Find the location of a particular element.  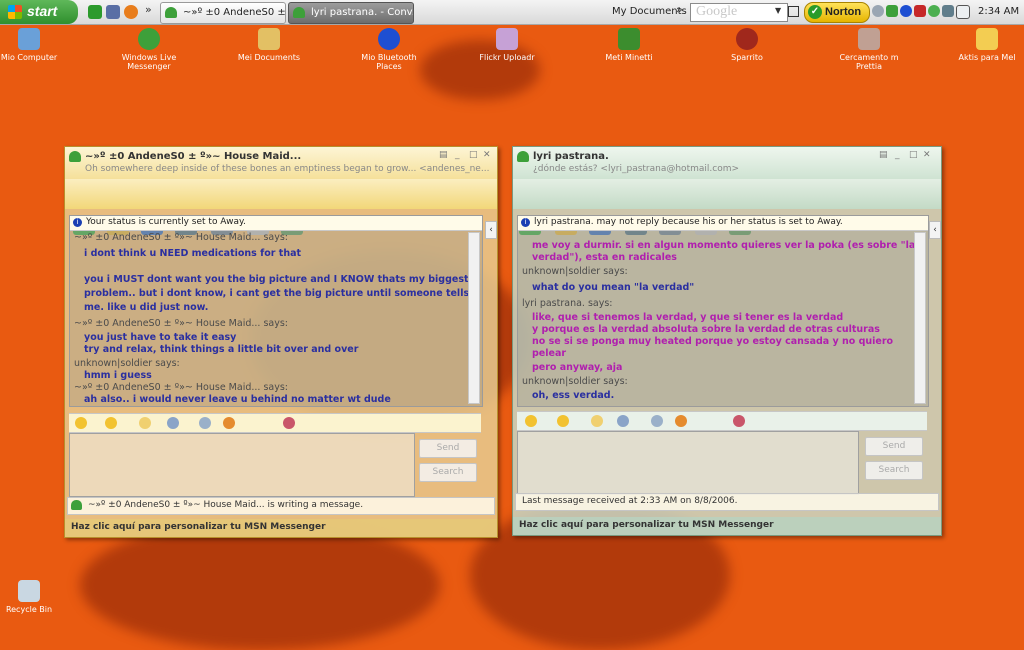

google-search-input: Google is located at coordinates (739, 12).